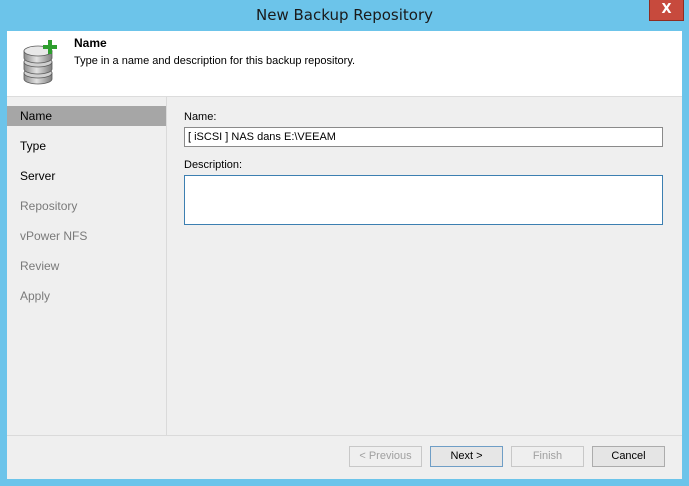 The height and width of the screenshot is (486, 689). Describe the element at coordinates (466, 456) in the screenshot. I see `next-button: Next >` at that location.